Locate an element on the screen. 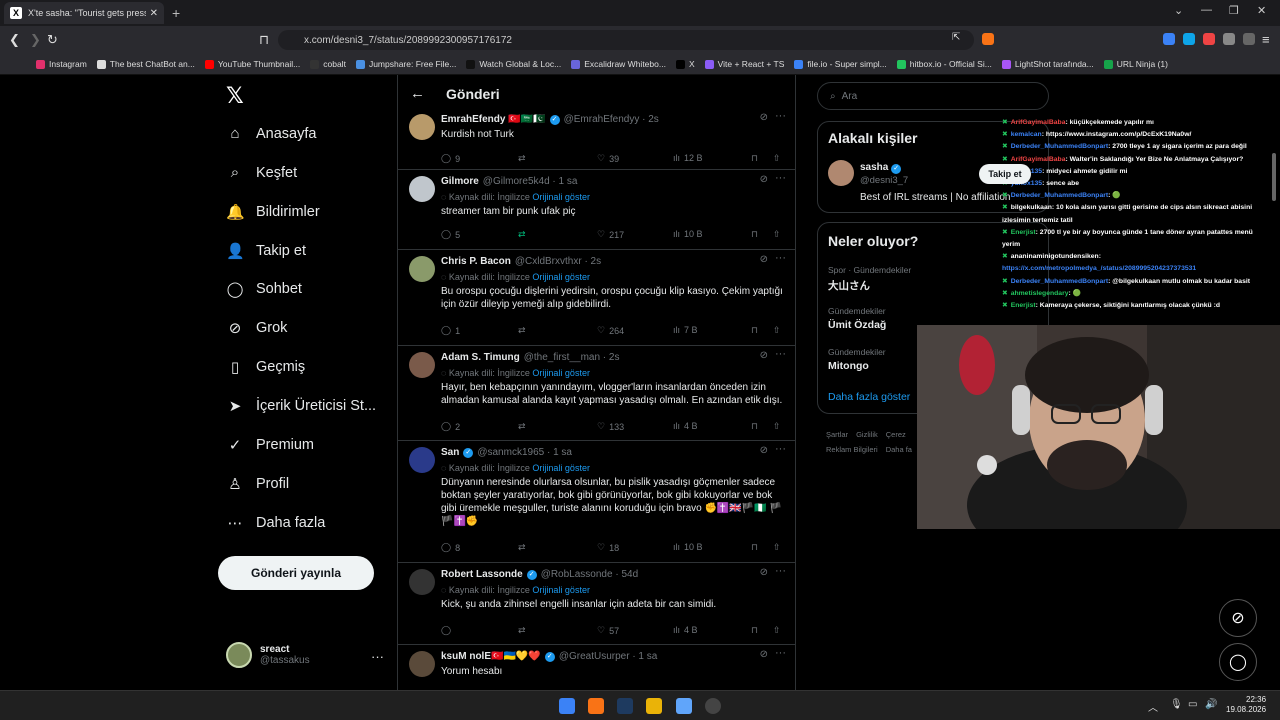 This screenshot has width=1280, height=720. author-name: Gilmore is located at coordinates (460, 181).